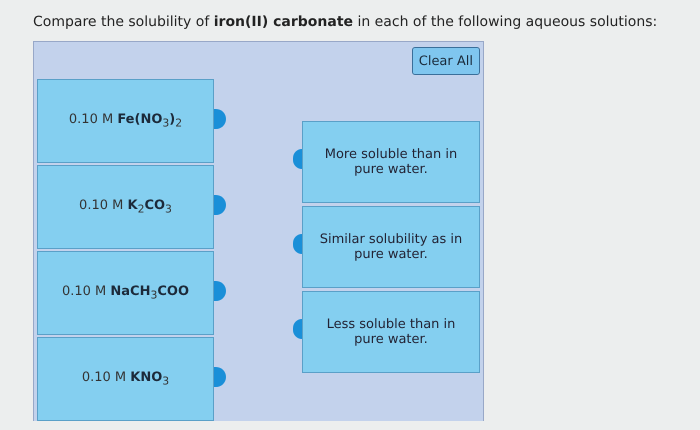  I want to click on solution-label: 0.10 M KNO$_{3}$, so click(126, 379).